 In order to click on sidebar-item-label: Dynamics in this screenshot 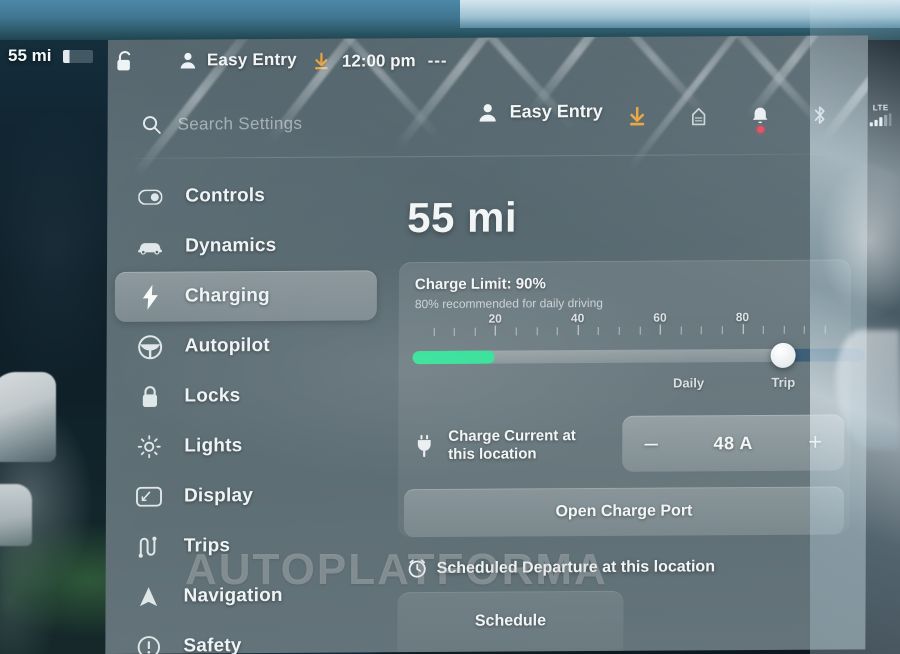, I will do `click(231, 245)`.